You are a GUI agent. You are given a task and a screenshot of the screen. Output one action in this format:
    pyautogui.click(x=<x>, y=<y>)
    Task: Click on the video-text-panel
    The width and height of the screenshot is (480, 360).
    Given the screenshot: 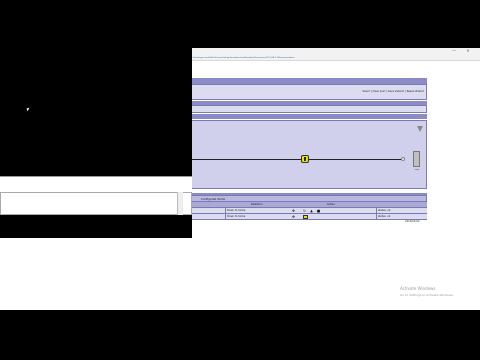 What is the action you would take?
    pyautogui.click(x=96, y=203)
    